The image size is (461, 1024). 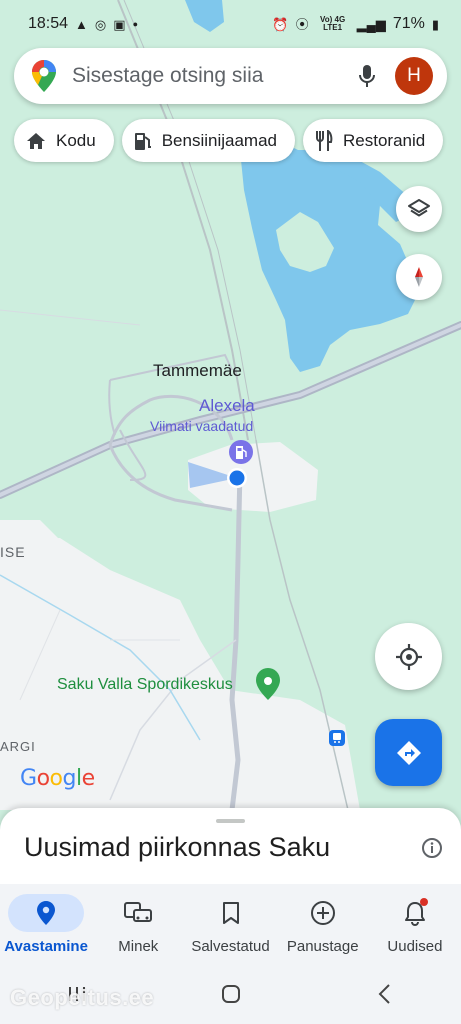 I want to click on search-input: Sisestage otsing siia, so click(x=210, y=76).